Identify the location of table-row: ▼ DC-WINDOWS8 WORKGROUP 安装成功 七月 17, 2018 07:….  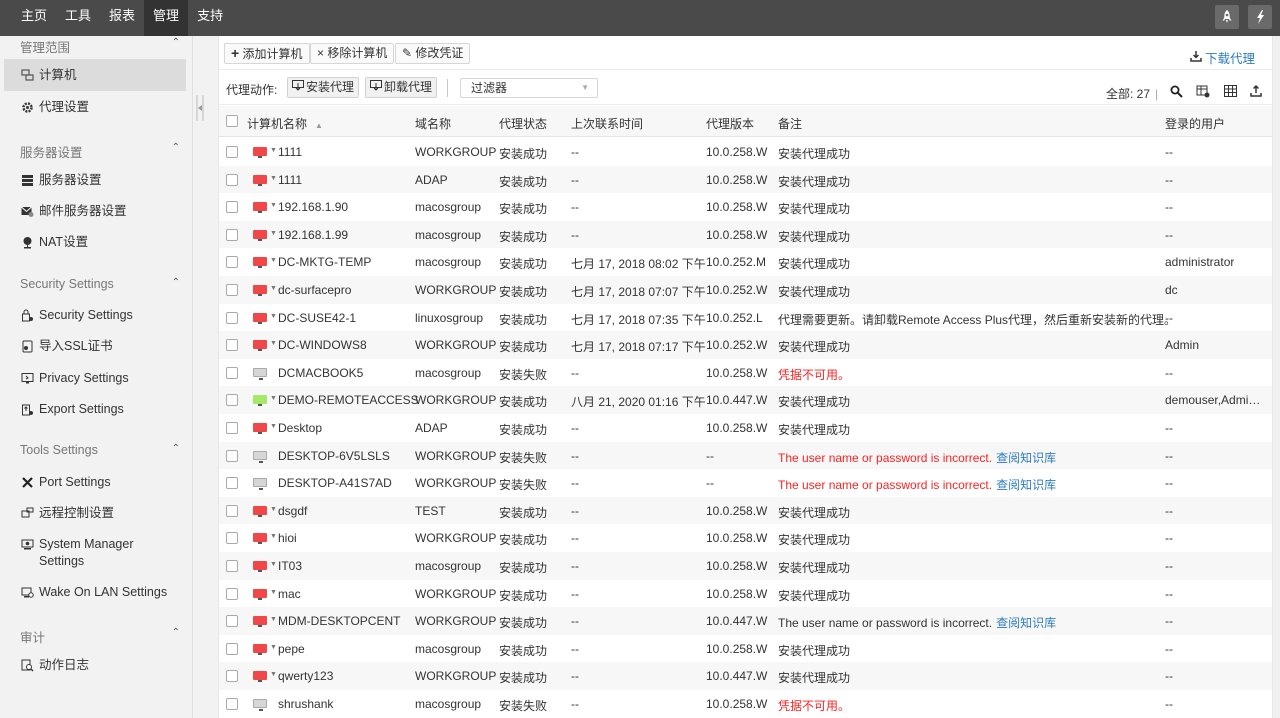
(746, 345).